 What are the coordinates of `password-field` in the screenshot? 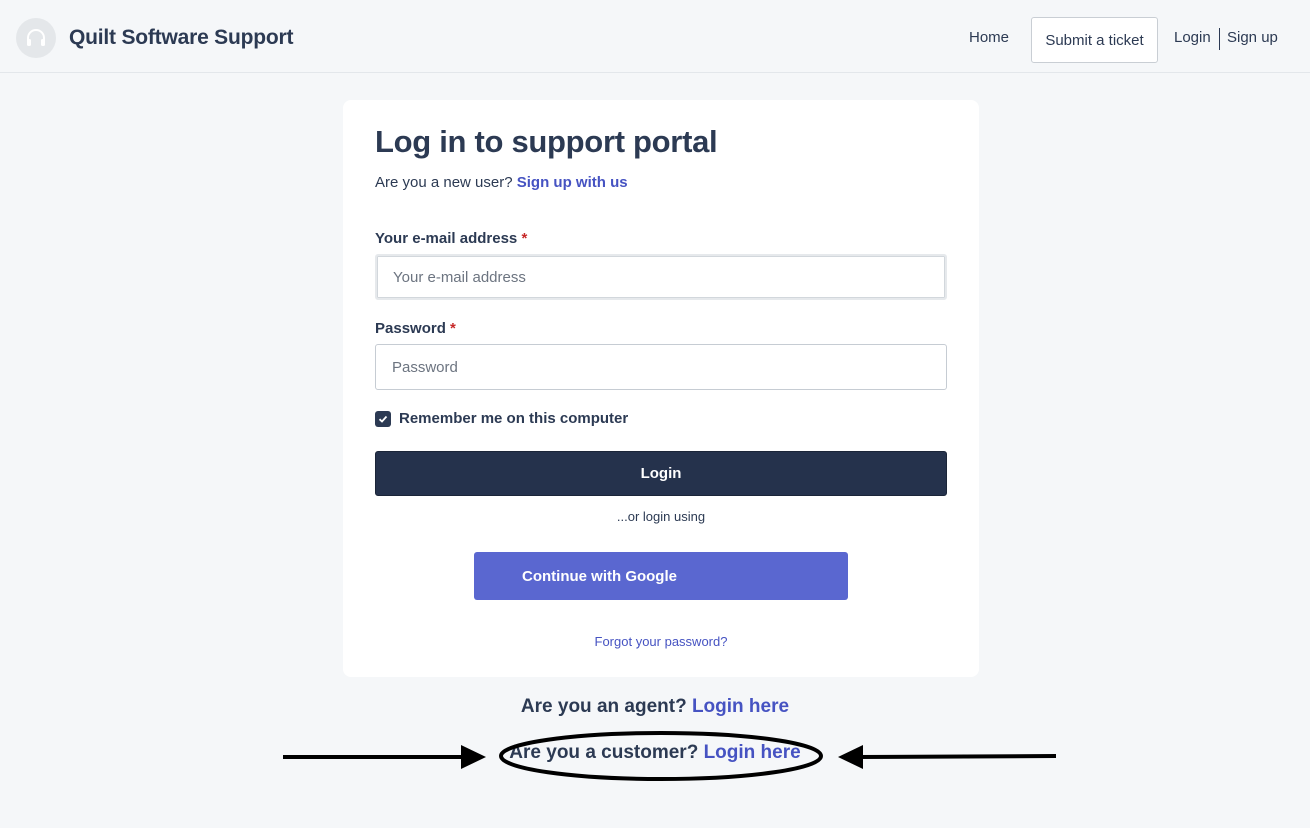 It's located at (661, 367).